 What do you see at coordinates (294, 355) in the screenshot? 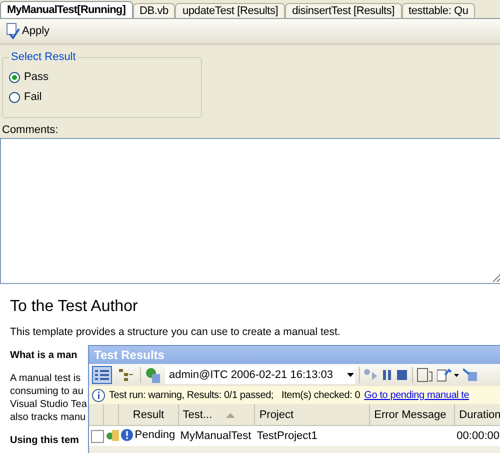
I see `panel-title: Test Results` at bounding box center [294, 355].